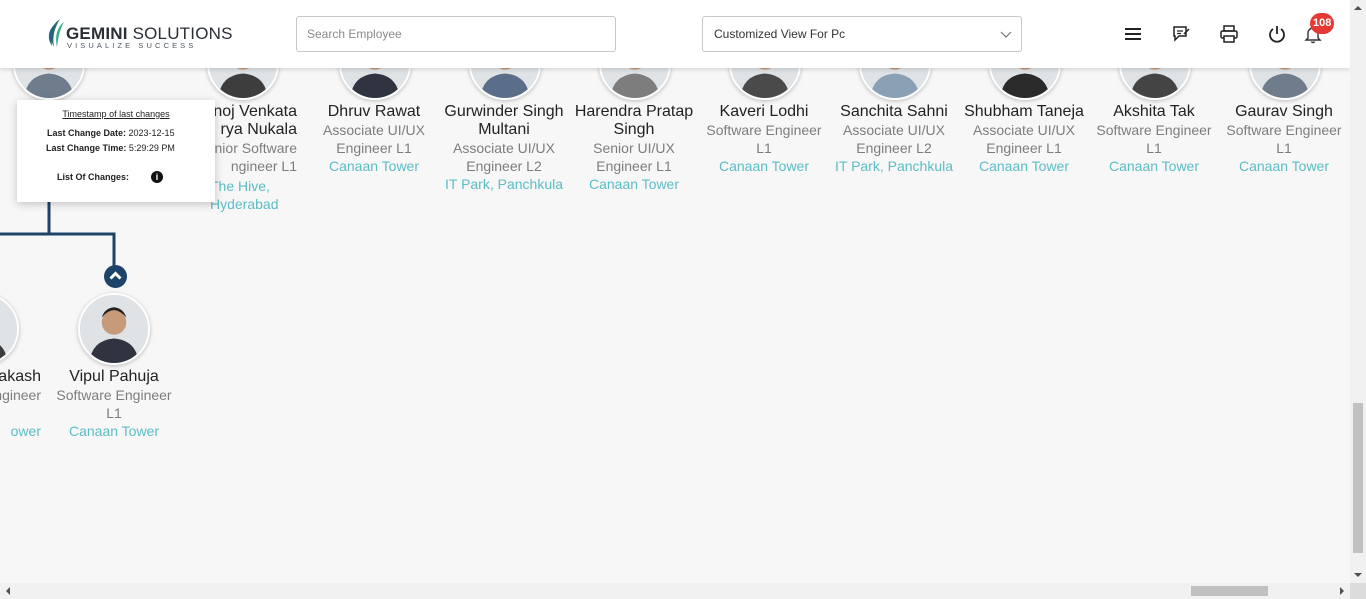 The image size is (1366, 599). What do you see at coordinates (151, 133) in the screenshot?
I see `last-change-date-value: 2023-12-15` at bounding box center [151, 133].